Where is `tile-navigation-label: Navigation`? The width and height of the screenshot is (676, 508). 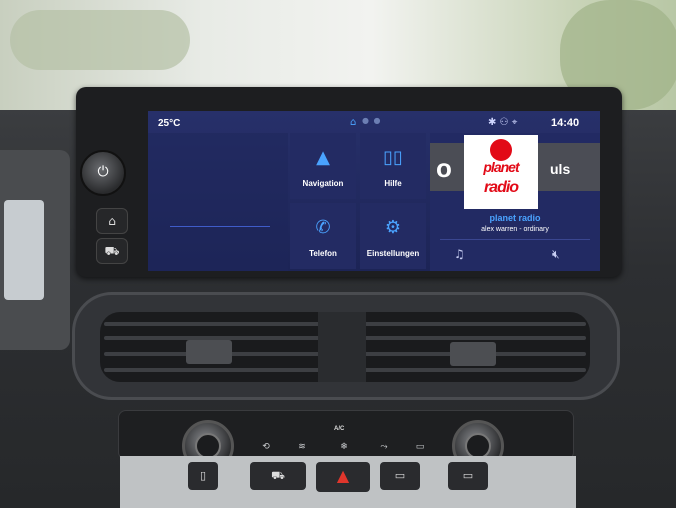
tile-navigation-label: Navigation is located at coordinates (323, 183).